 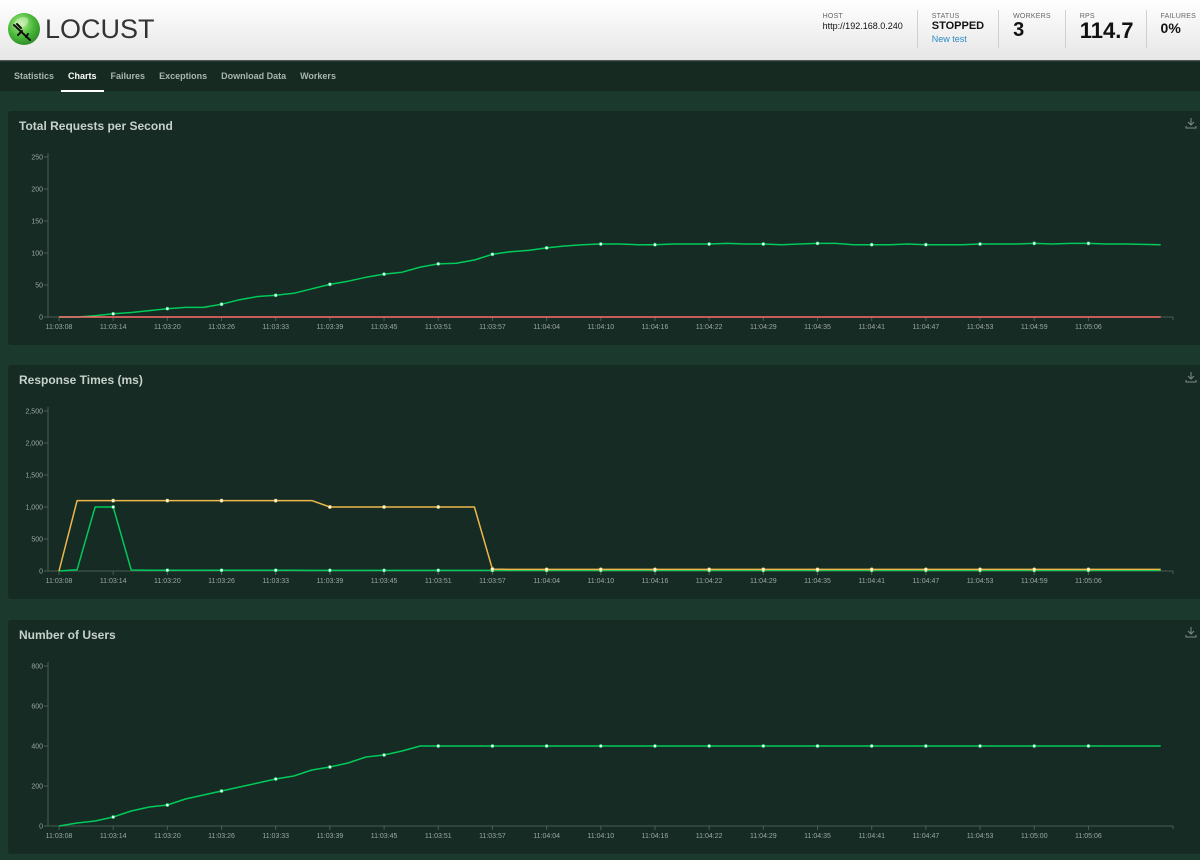 What do you see at coordinates (610, 280) in the screenshot?
I see `series-line-rps` at bounding box center [610, 280].